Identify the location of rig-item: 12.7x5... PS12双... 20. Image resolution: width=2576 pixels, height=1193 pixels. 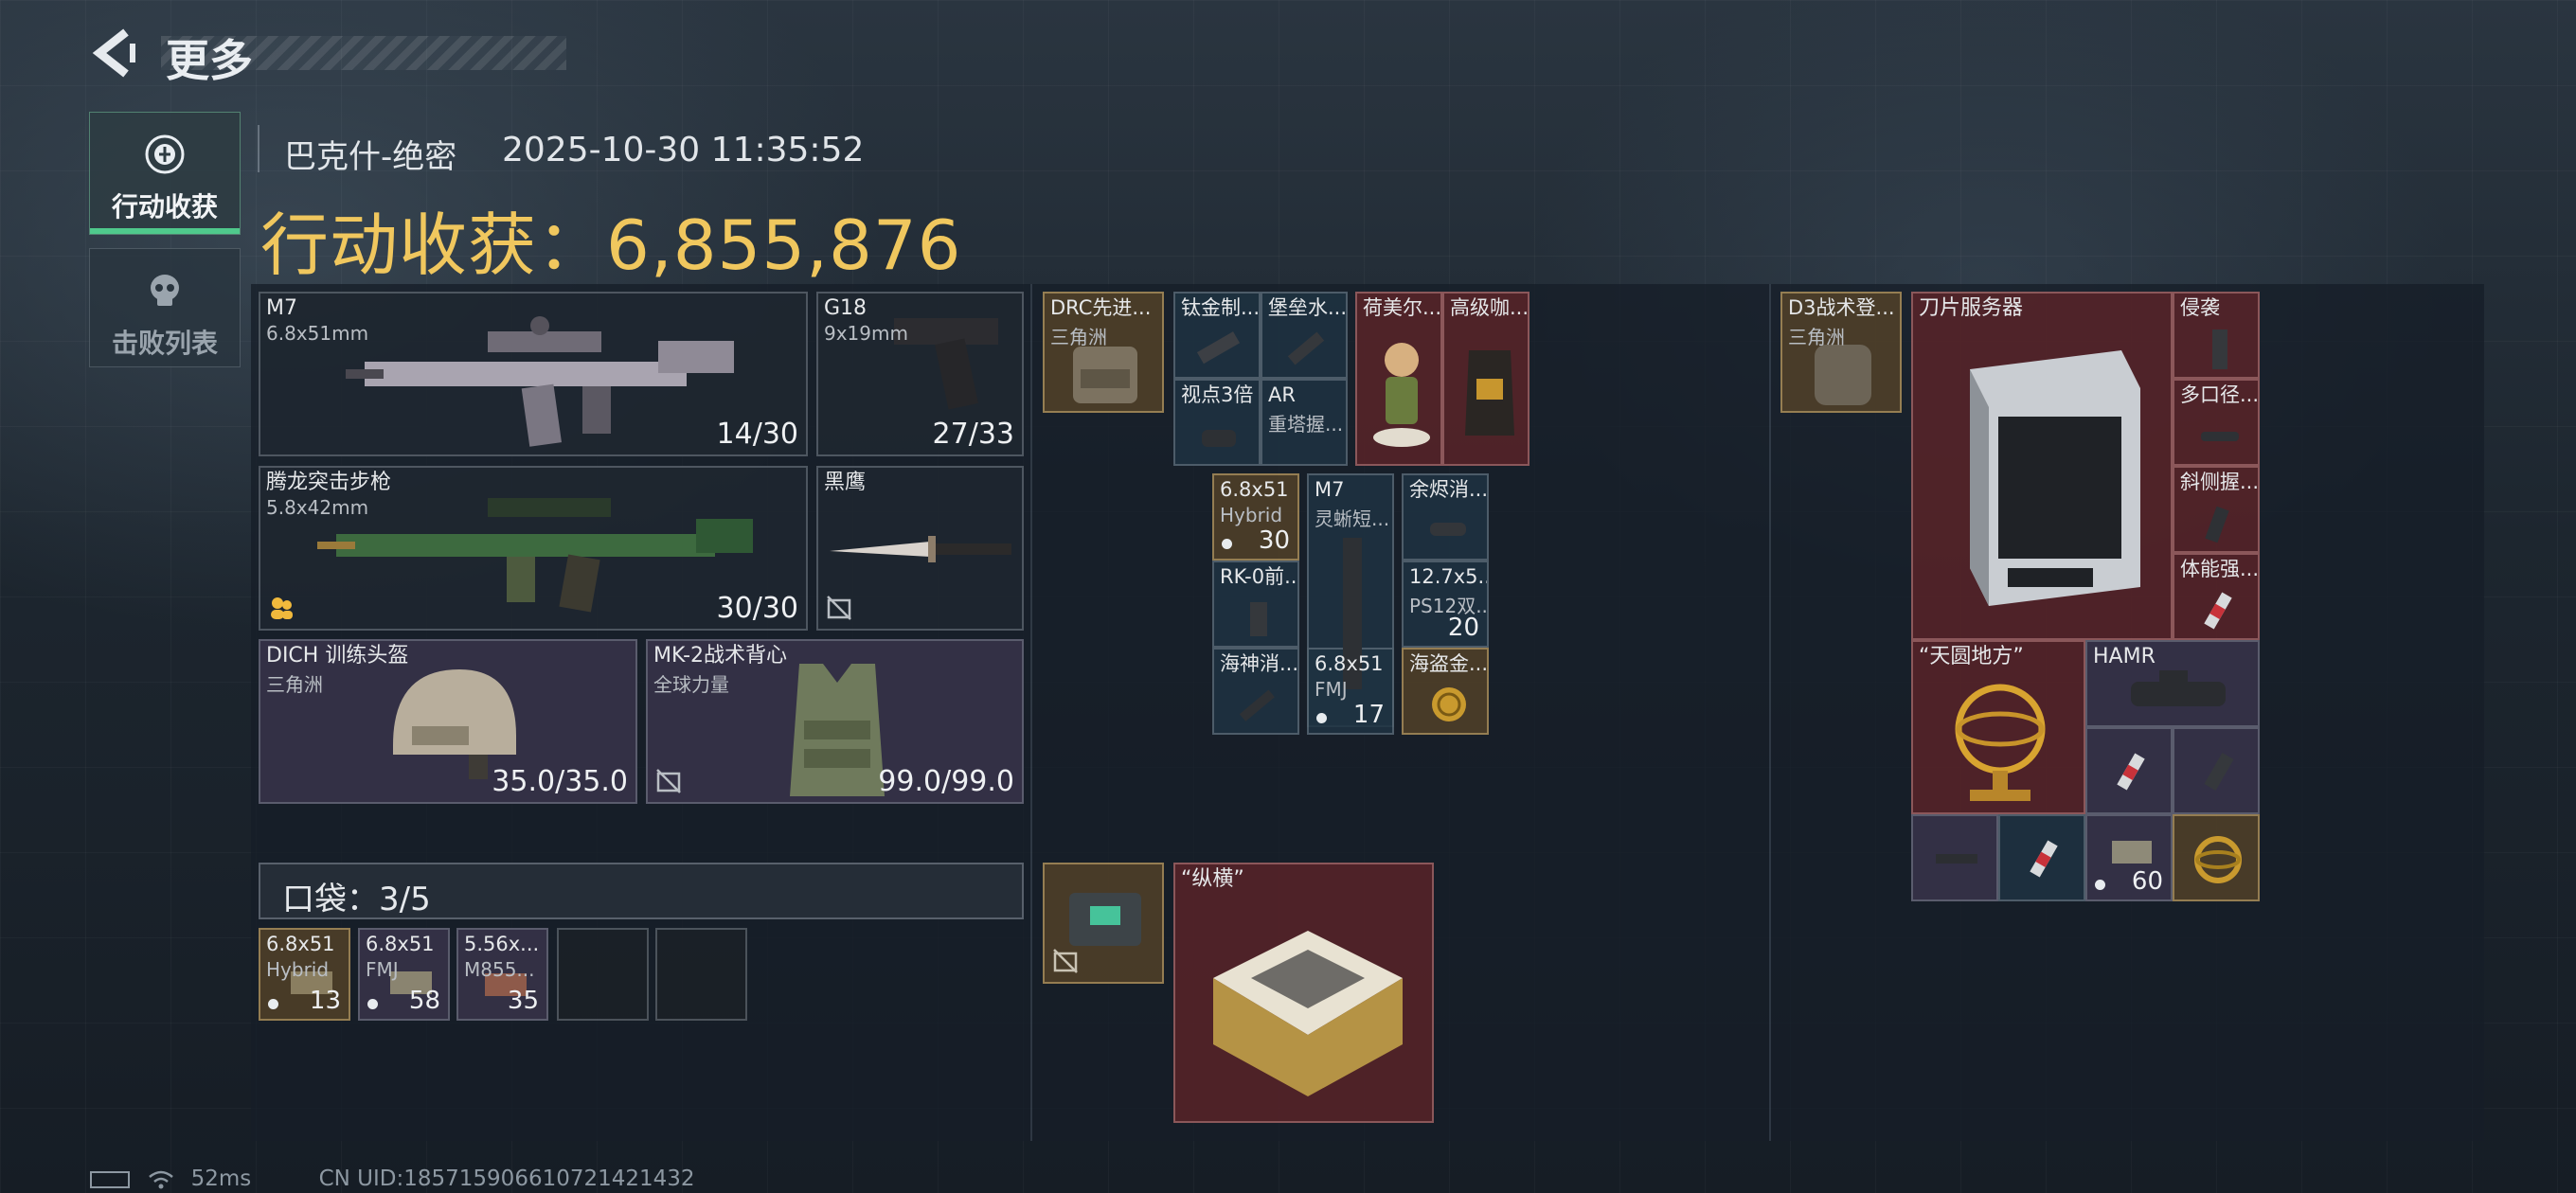
(1445, 604).